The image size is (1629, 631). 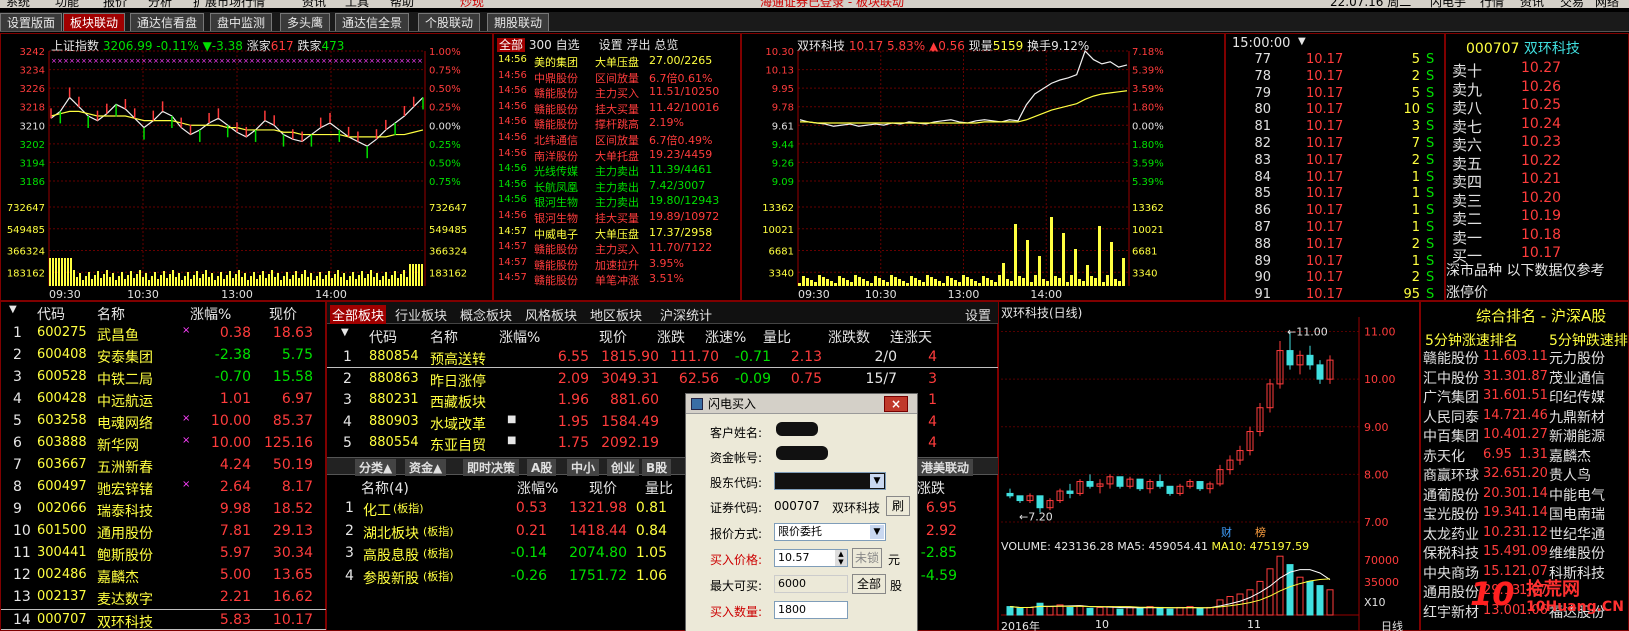 What do you see at coordinates (867, 558) in the screenshot?
I see `unlock-button: 未锁` at bounding box center [867, 558].